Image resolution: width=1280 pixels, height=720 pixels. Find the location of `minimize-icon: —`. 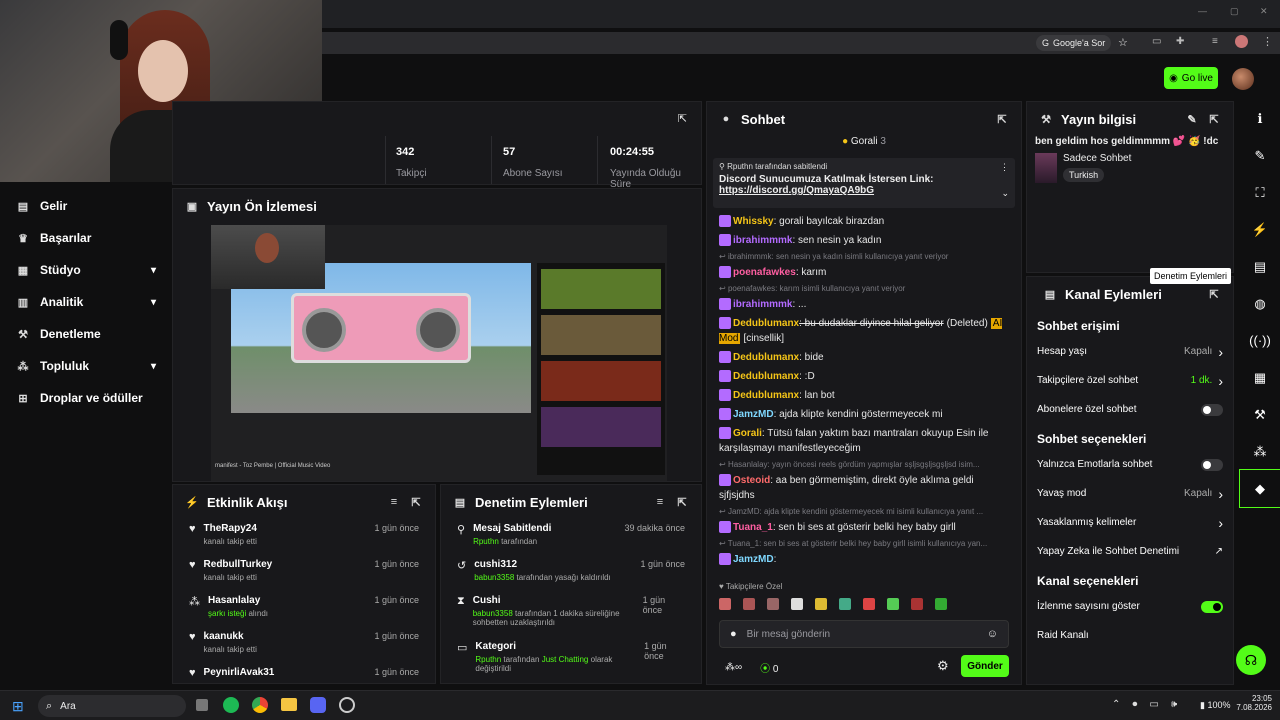

minimize-icon: — is located at coordinates (1202, 11).